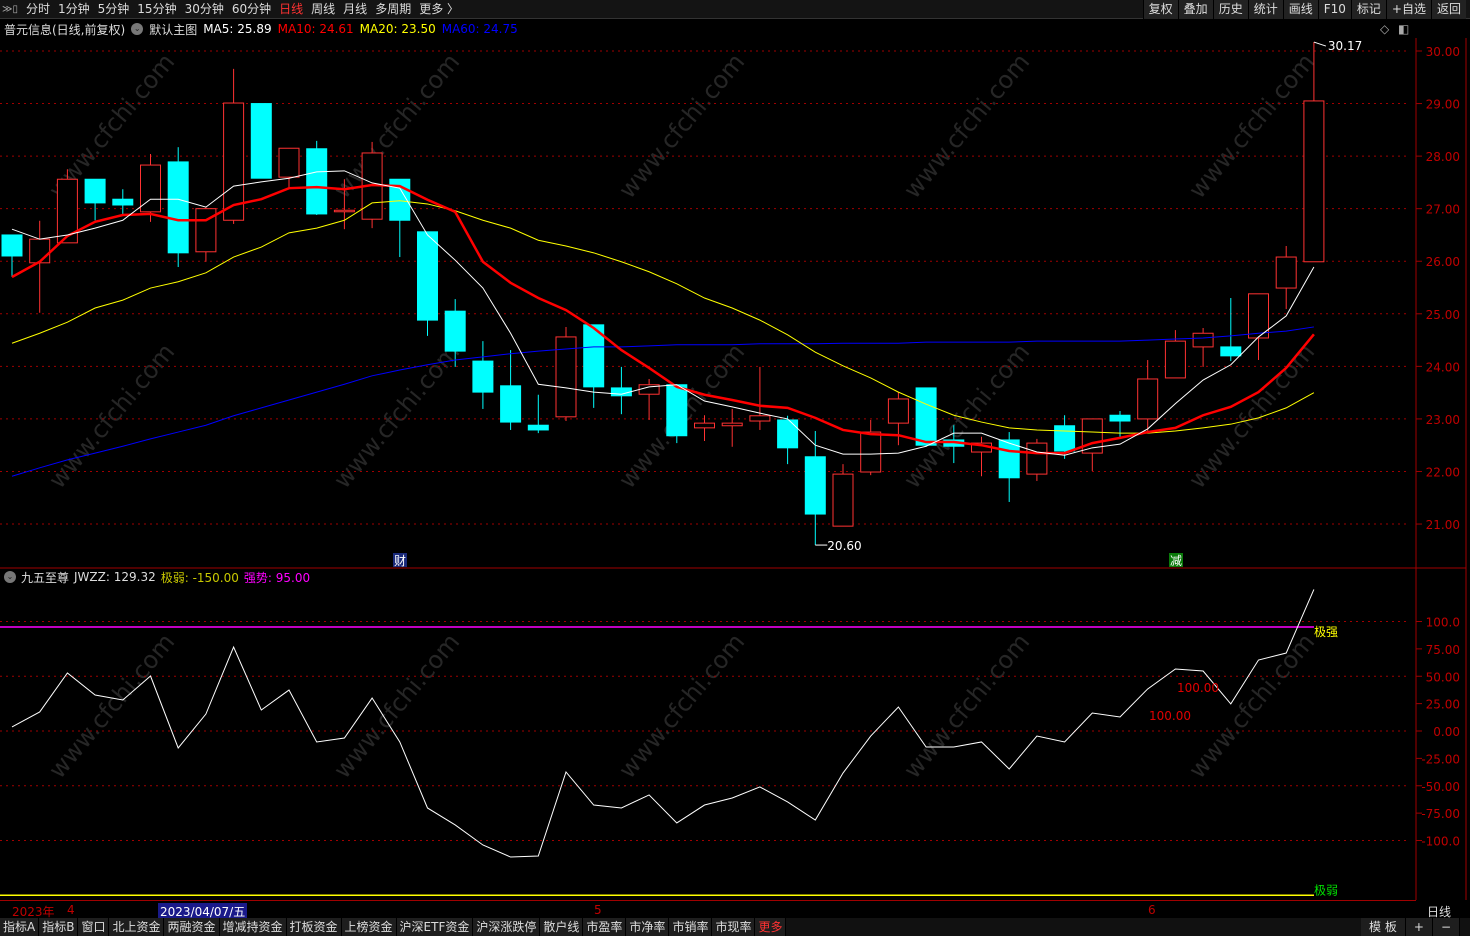 This screenshot has height=936, width=1470. Describe the element at coordinates (1443, 472) in the screenshot. I see `price-tick-label: 22.00` at that location.